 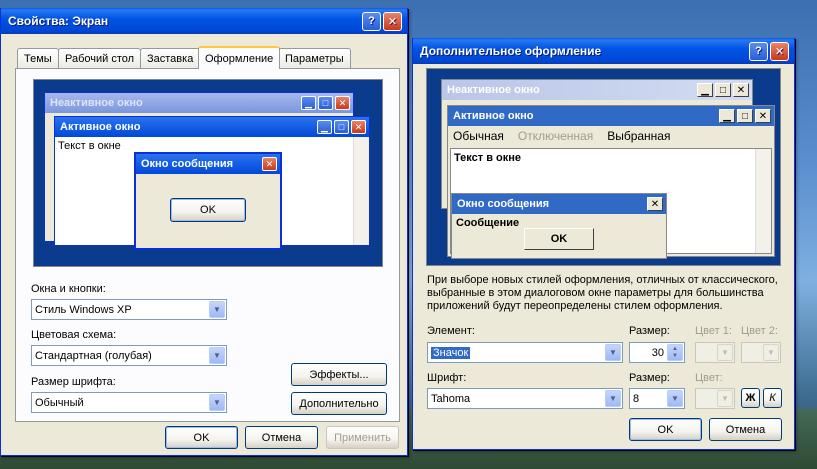 What do you see at coordinates (649, 331) in the screenshot?
I see `size-label: Размер:` at bounding box center [649, 331].